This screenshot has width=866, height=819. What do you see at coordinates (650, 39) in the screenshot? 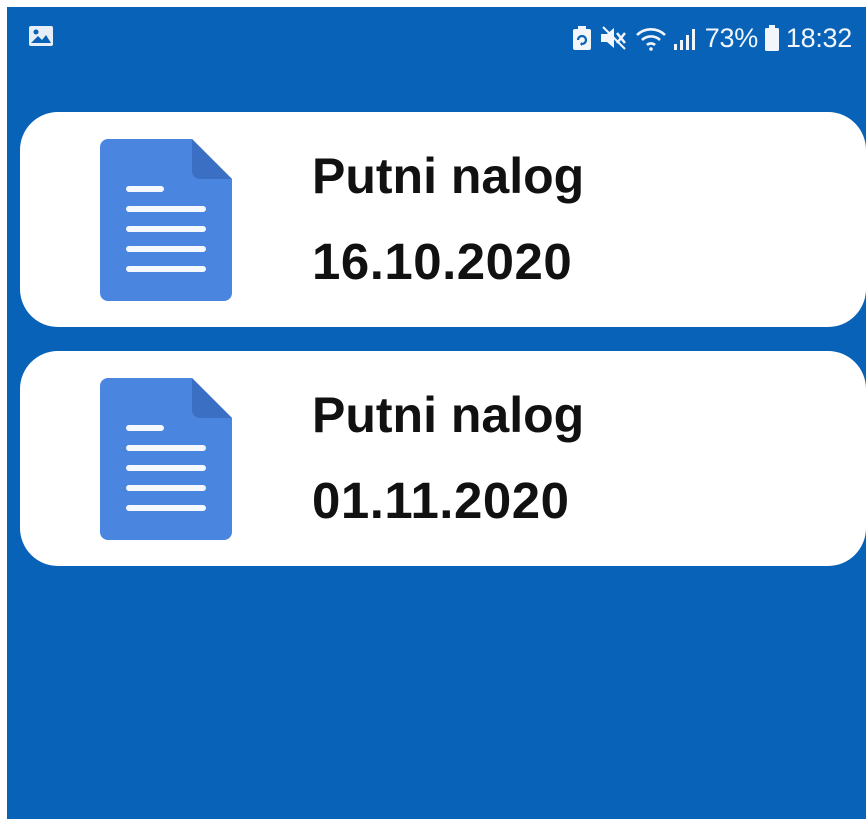
I see `wifi-icon` at bounding box center [650, 39].